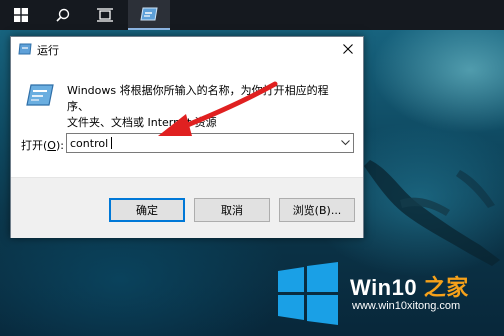 The width and height of the screenshot is (504, 336). I want to click on close-button, so click(348, 49).